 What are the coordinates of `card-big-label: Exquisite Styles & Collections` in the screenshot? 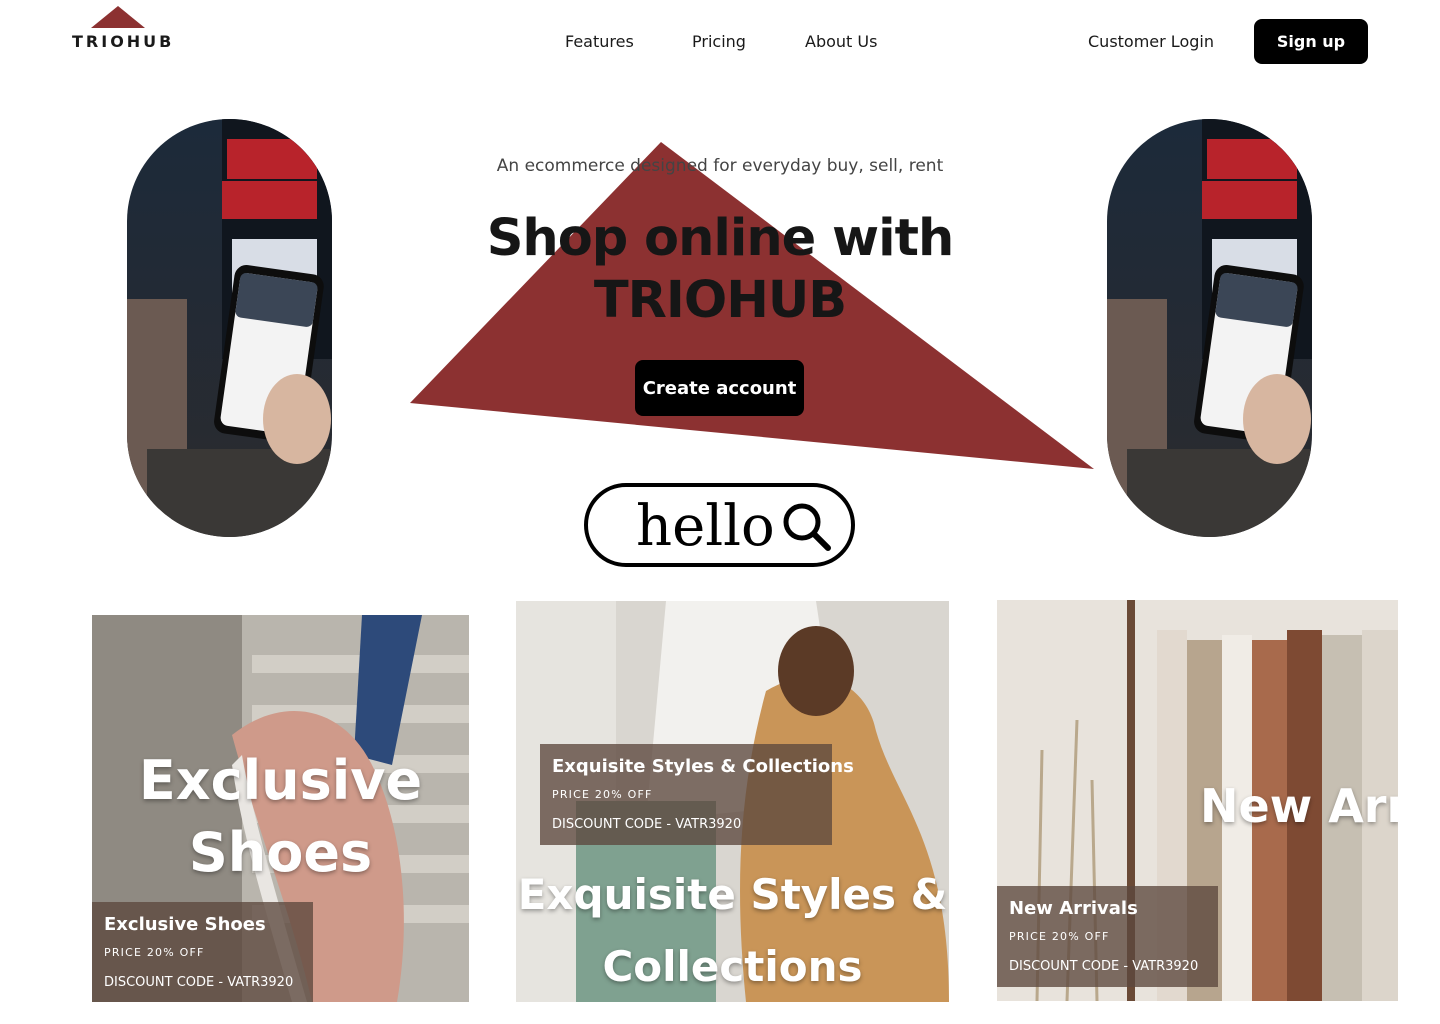 It's located at (732, 930).